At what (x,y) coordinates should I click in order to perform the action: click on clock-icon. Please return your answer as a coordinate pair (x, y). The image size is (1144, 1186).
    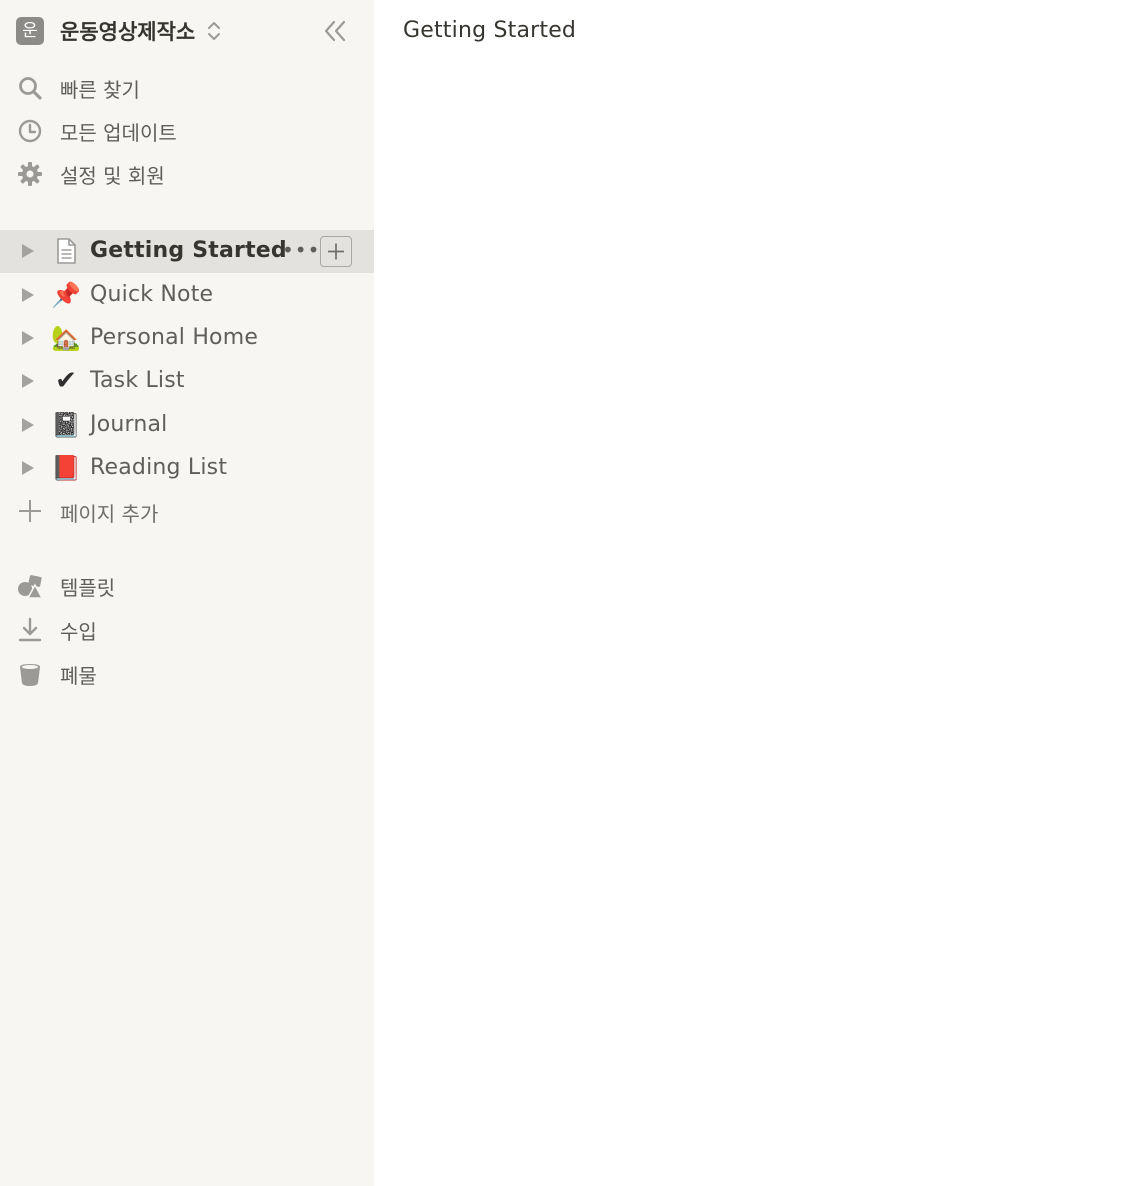
    Looking at the image, I should click on (30, 131).